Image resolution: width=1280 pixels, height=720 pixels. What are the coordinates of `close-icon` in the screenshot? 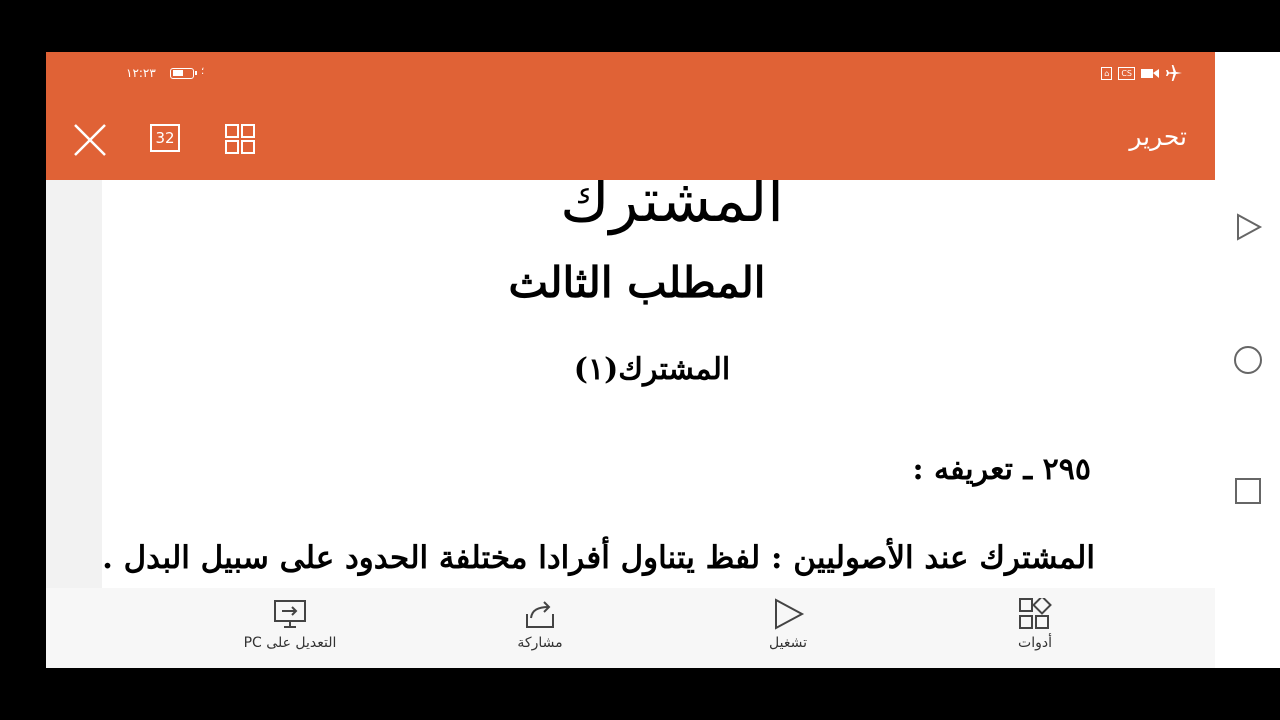 It's located at (90, 140).